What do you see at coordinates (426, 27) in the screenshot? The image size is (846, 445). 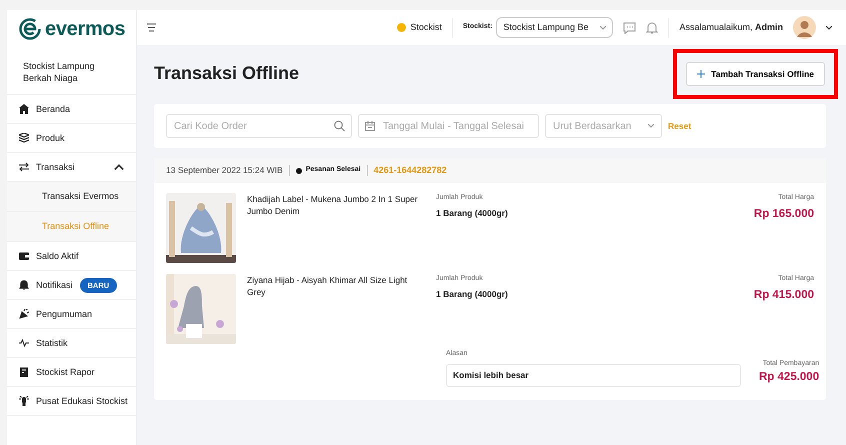 I see `role-label: Stockist` at bounding box center [426, 27].